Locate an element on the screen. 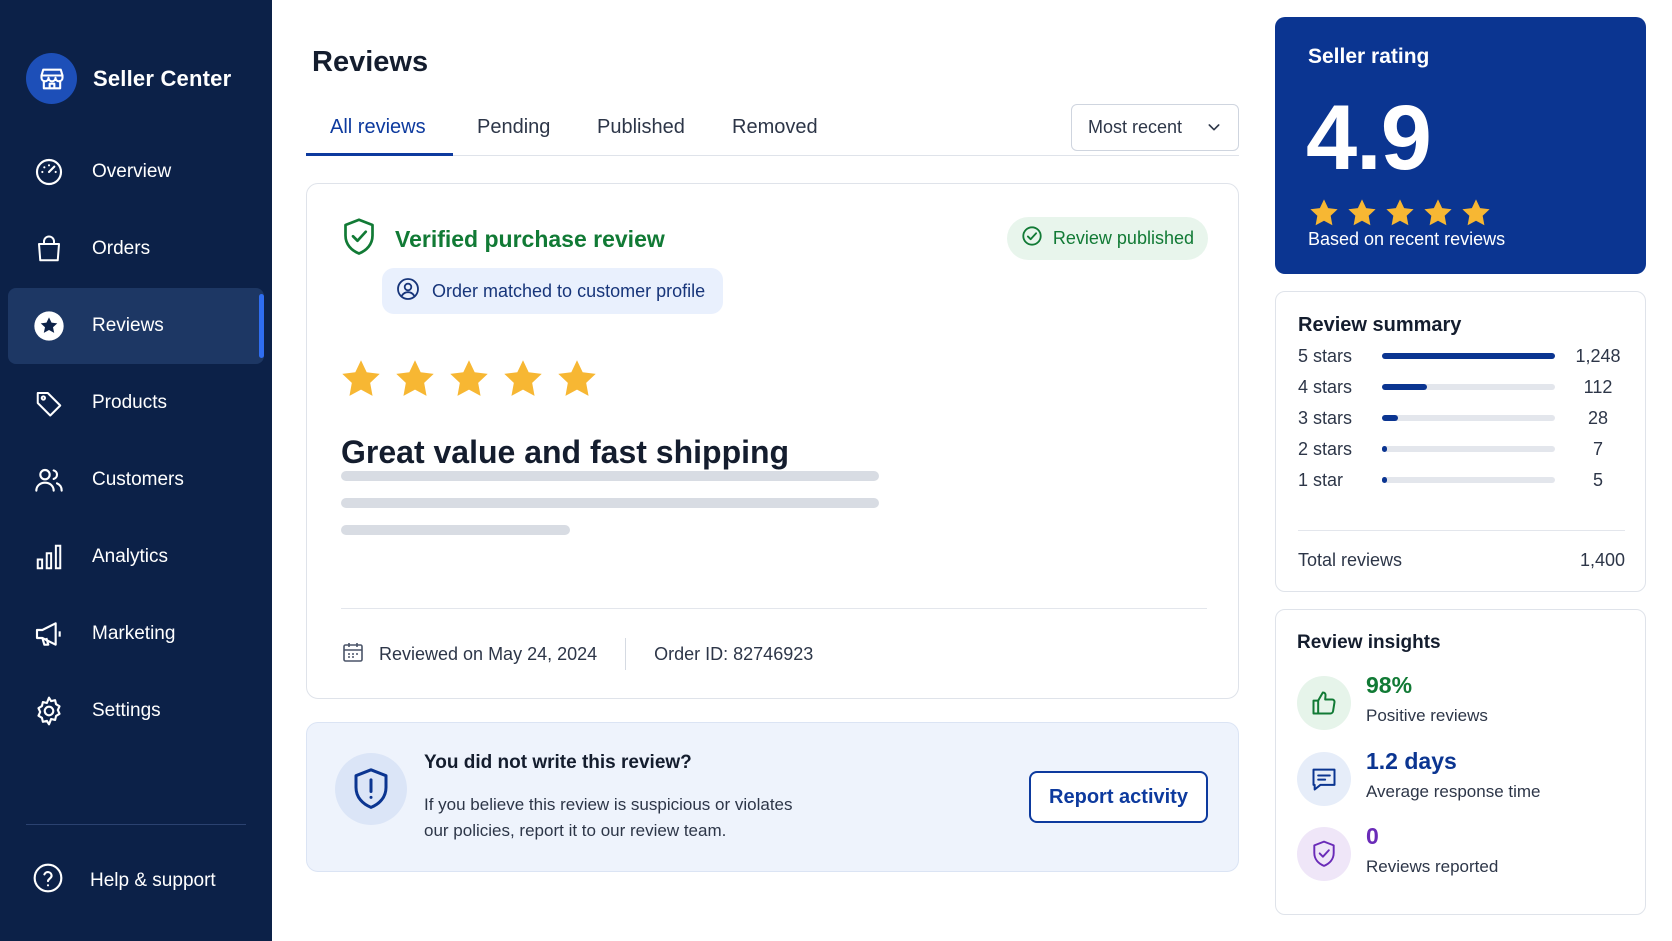 Image resolution: width=1672 pixels, height=941 pixels. sort-dropdown: Most recent is located at coordinates (1155, 127).